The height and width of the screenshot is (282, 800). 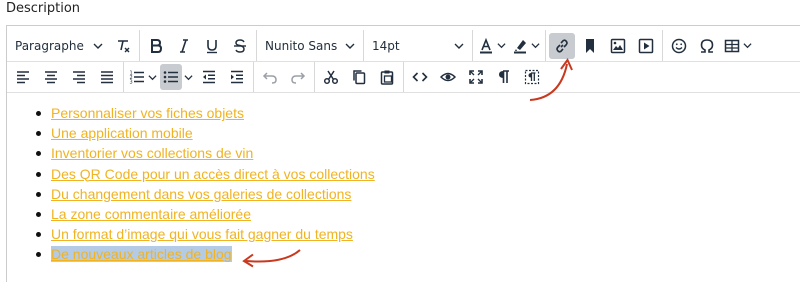 What do you see at coordinates (359, 77) in the screenshot?
I see `copy-button` at bounding box center [359, 77].